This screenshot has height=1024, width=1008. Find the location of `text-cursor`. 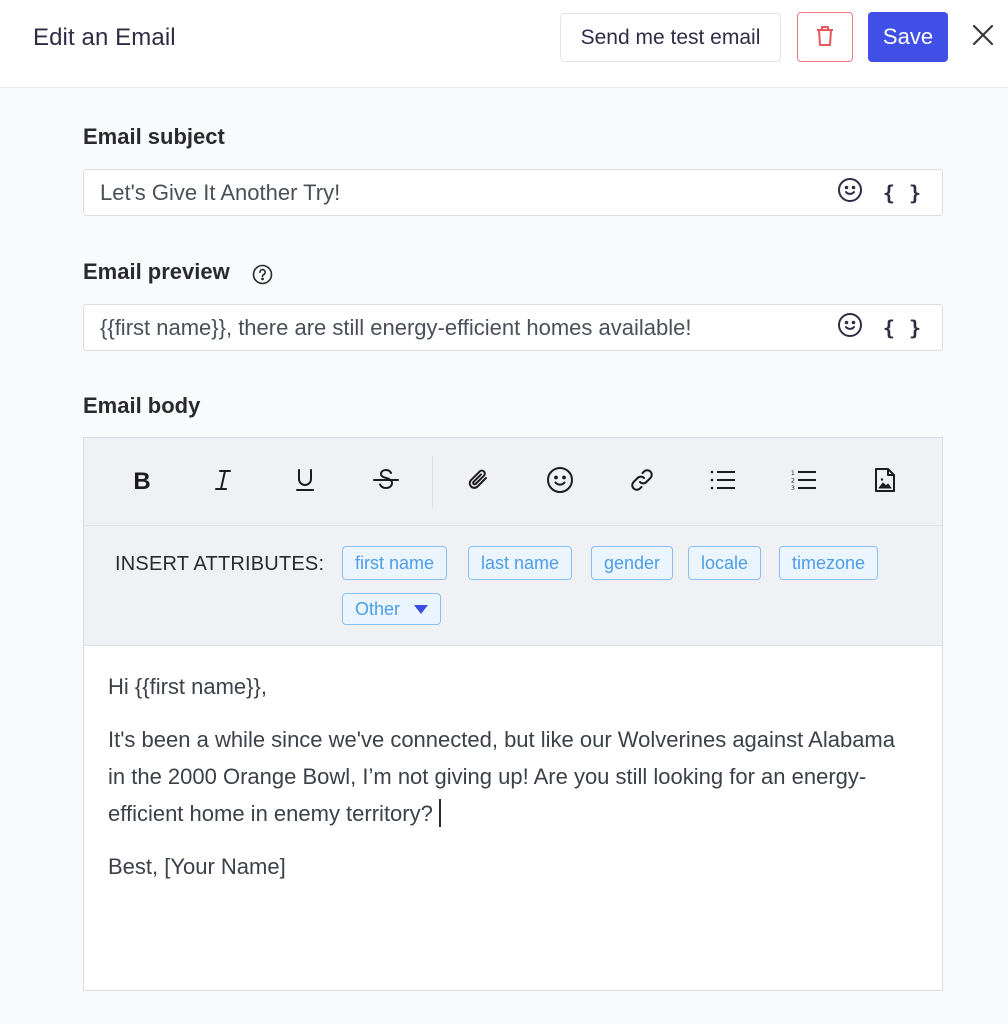

text-cursor is located at coordinates (439, 813).